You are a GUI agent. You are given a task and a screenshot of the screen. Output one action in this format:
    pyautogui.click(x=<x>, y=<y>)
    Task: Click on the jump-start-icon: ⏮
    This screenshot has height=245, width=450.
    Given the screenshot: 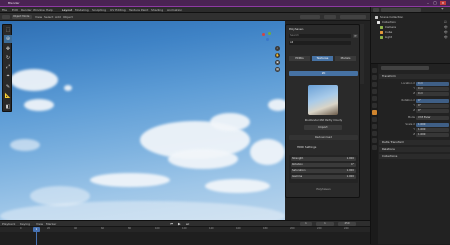 What is the action you would take?
    pyautogui.click(x=171, y=224)
    